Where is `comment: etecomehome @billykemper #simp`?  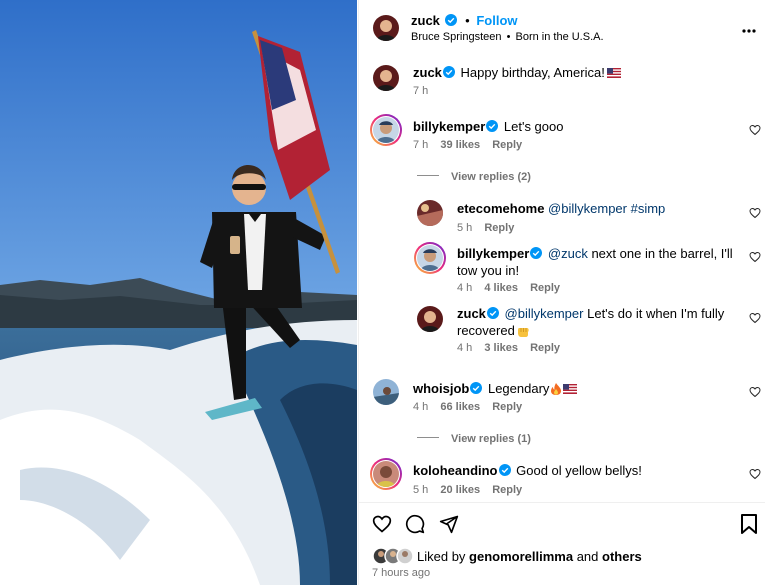
comment: etecomehome @billykemper #simp is located at coordinates (597, 208).